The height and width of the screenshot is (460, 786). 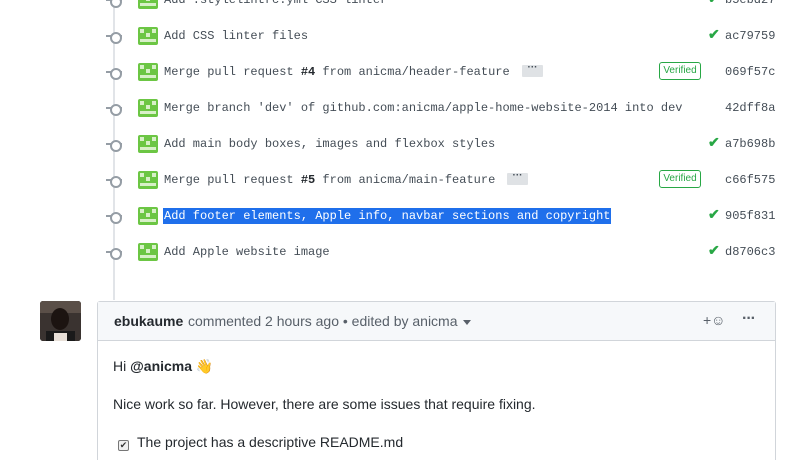 What do you see at coordinates (247, 252) in the screenshot?
I see `commit-message: Add Apple website image` at bounding box center [247, 252].